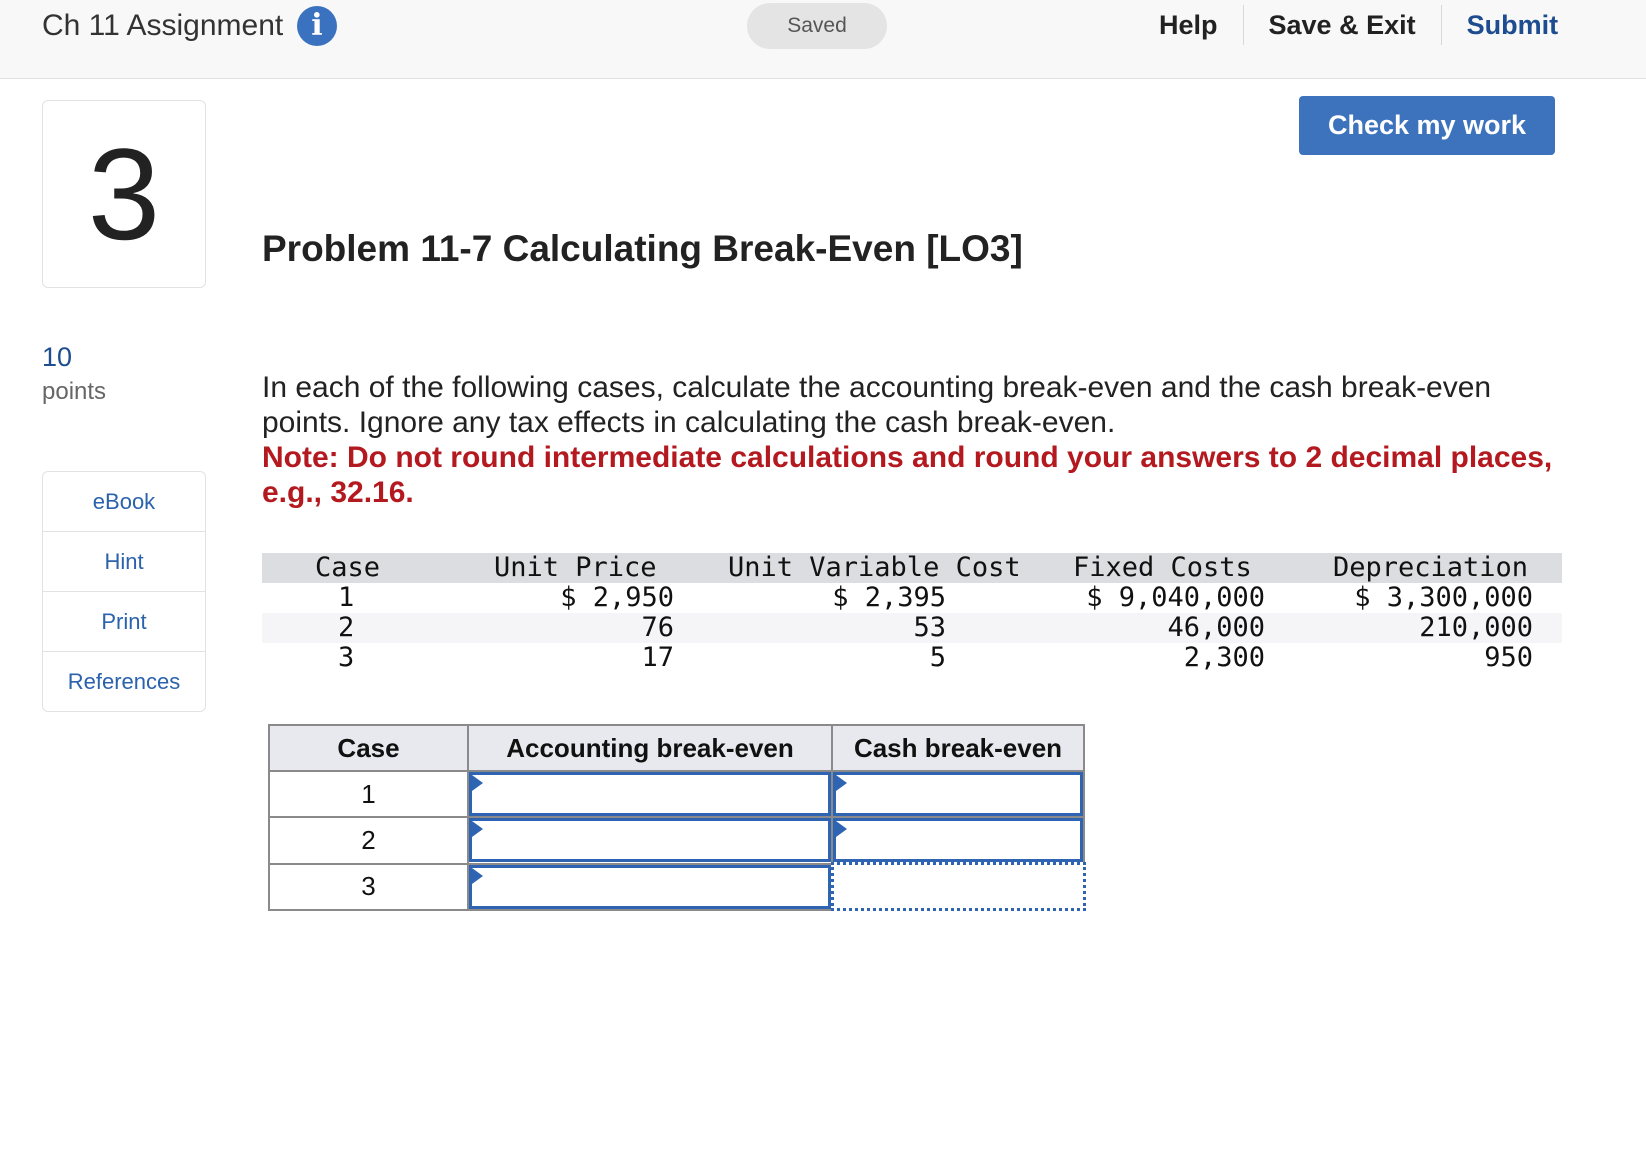  Describe the element at coordinates (958, 886) in the screenshot. I see `cash-break-even-cell-empty` at that location.